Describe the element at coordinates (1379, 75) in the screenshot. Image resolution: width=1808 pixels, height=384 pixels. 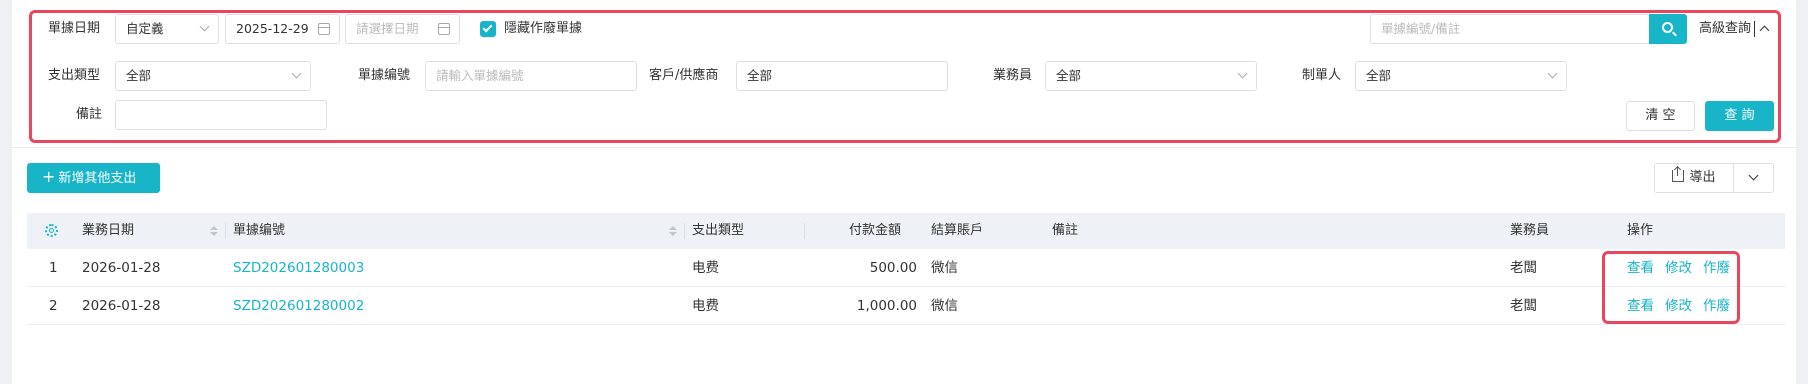
I see `creator-value: 全部` at that location.